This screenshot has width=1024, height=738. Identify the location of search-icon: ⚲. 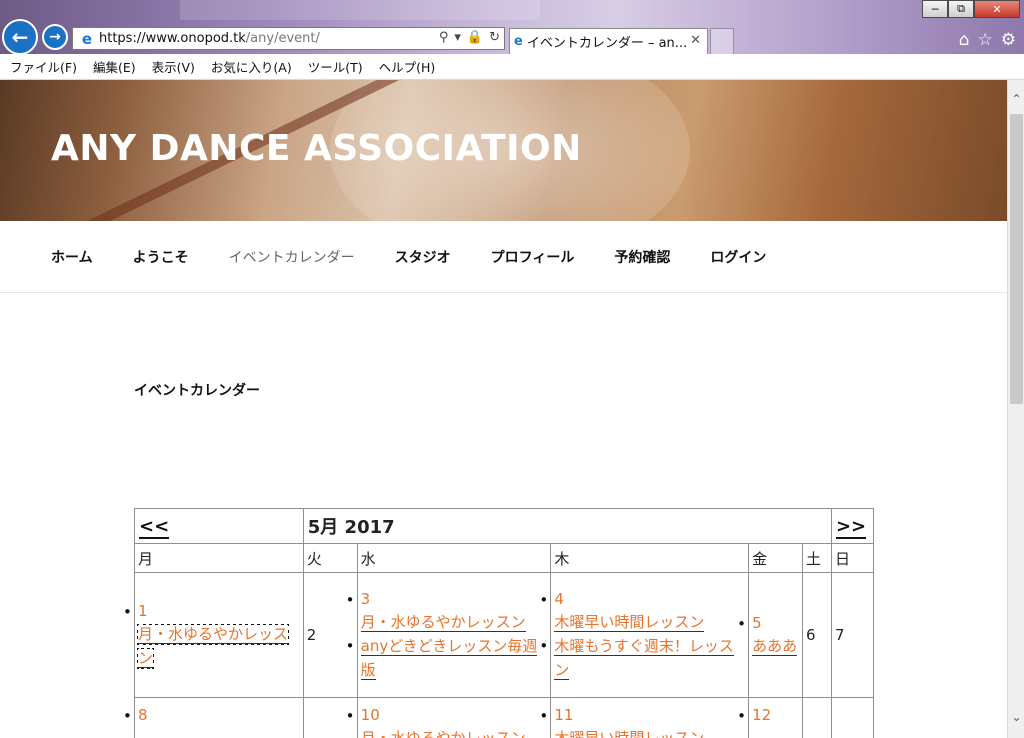
(444, 37).